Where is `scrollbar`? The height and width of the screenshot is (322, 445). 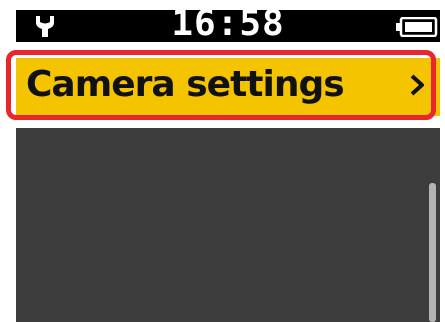 scrollbar is located at coordinates (432, 252).